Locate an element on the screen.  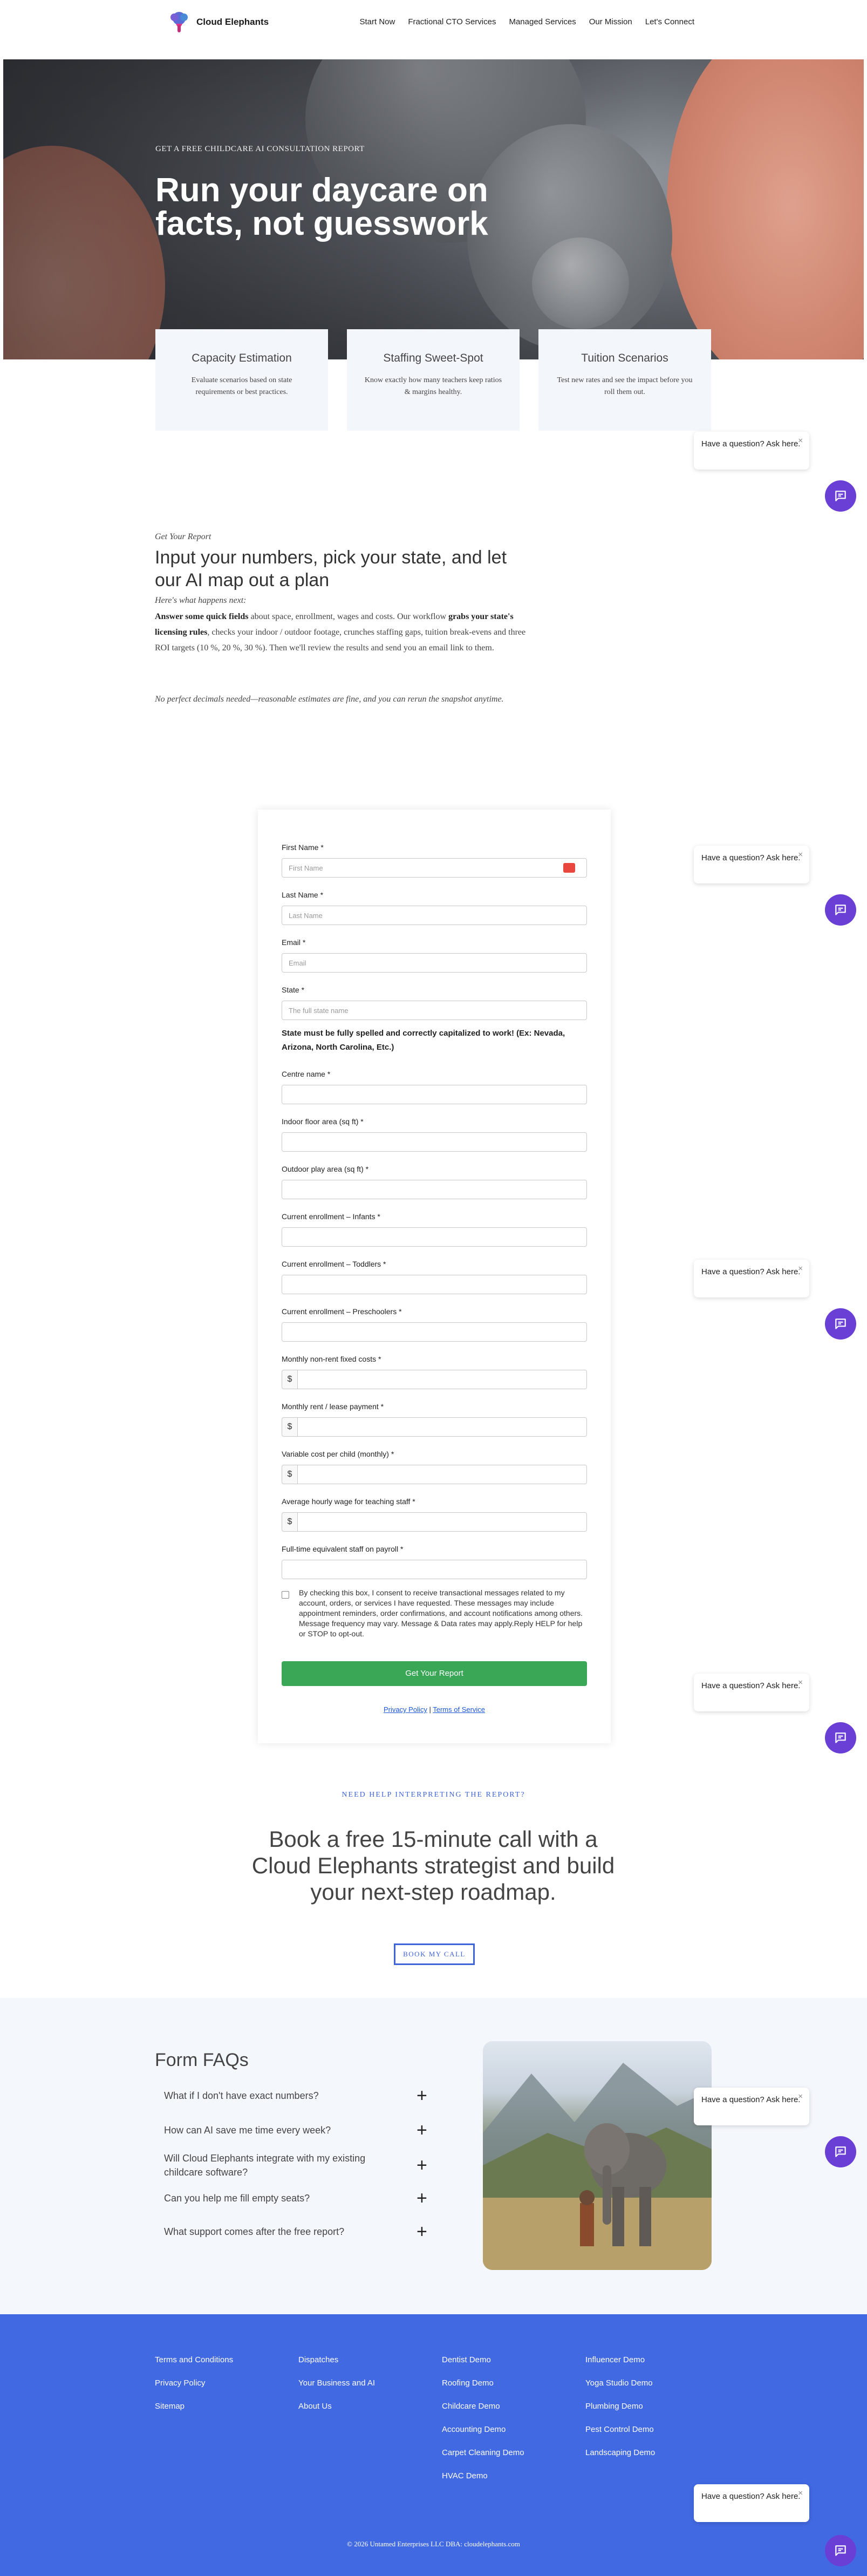
faq-item: How can AI save me time every week? is located at coordinates (299, 2130).